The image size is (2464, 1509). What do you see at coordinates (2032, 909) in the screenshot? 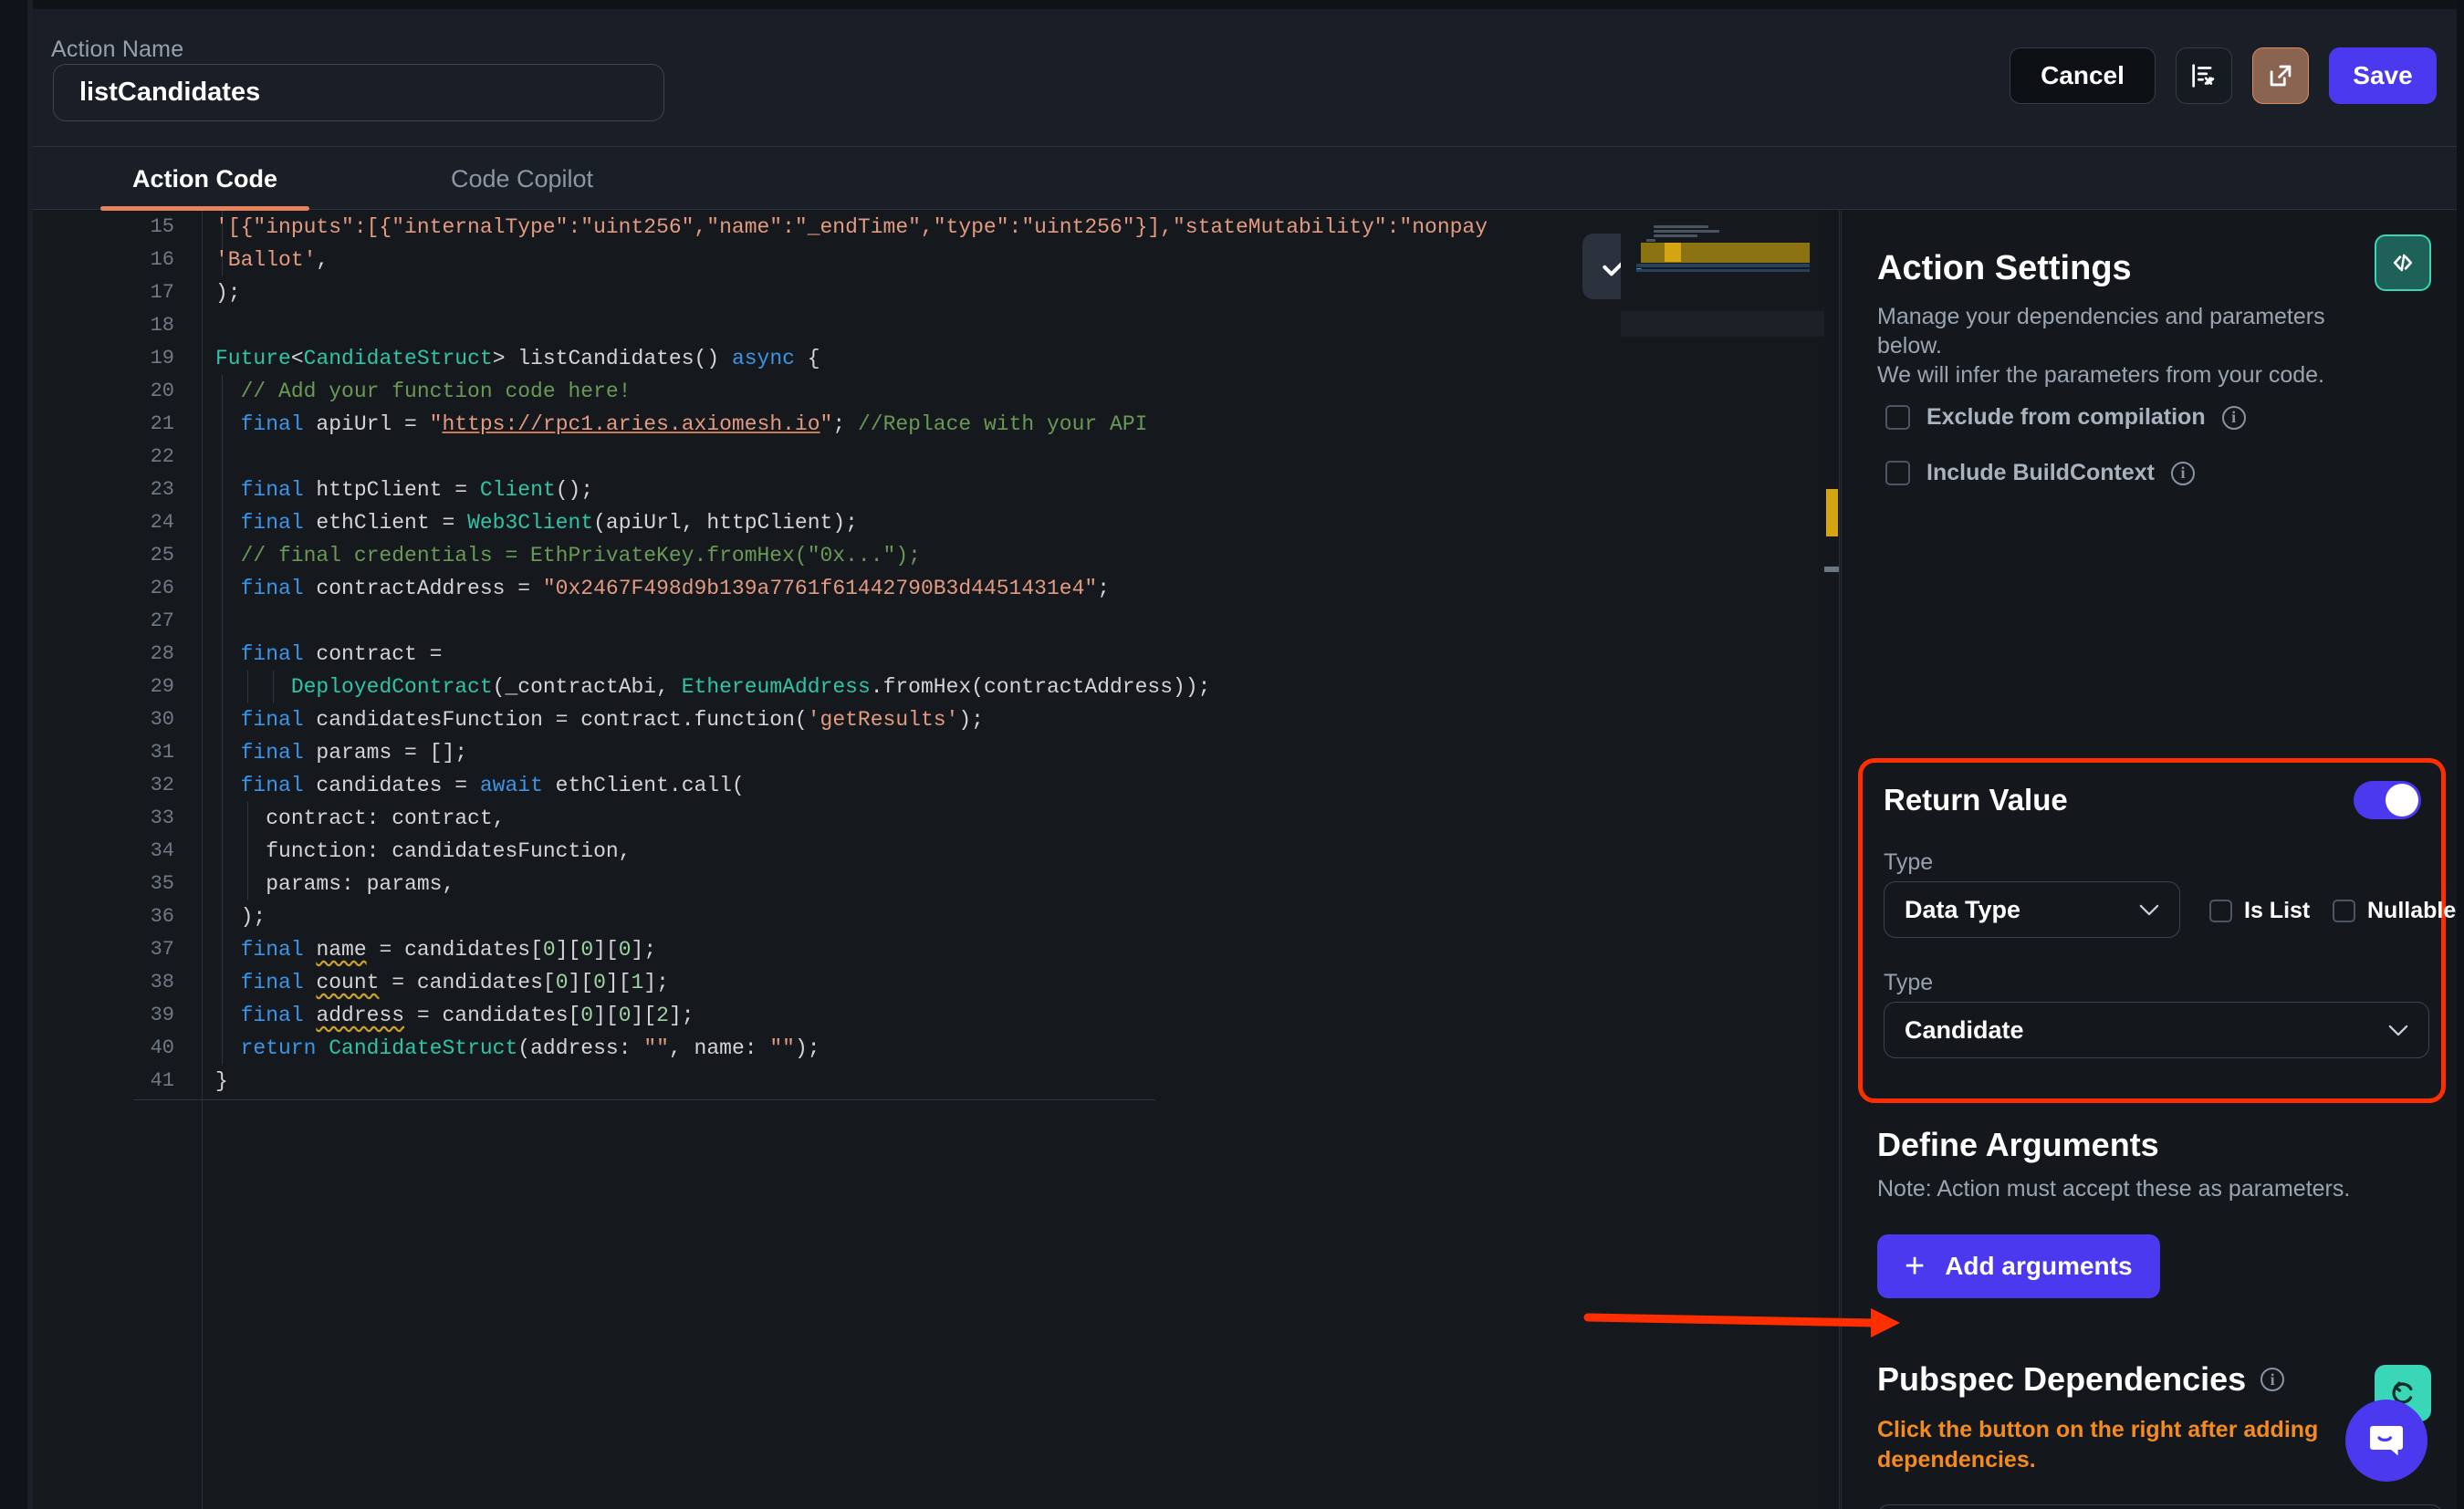
I see `data-type-select: Data Type` at bounding box center [2032, 909].